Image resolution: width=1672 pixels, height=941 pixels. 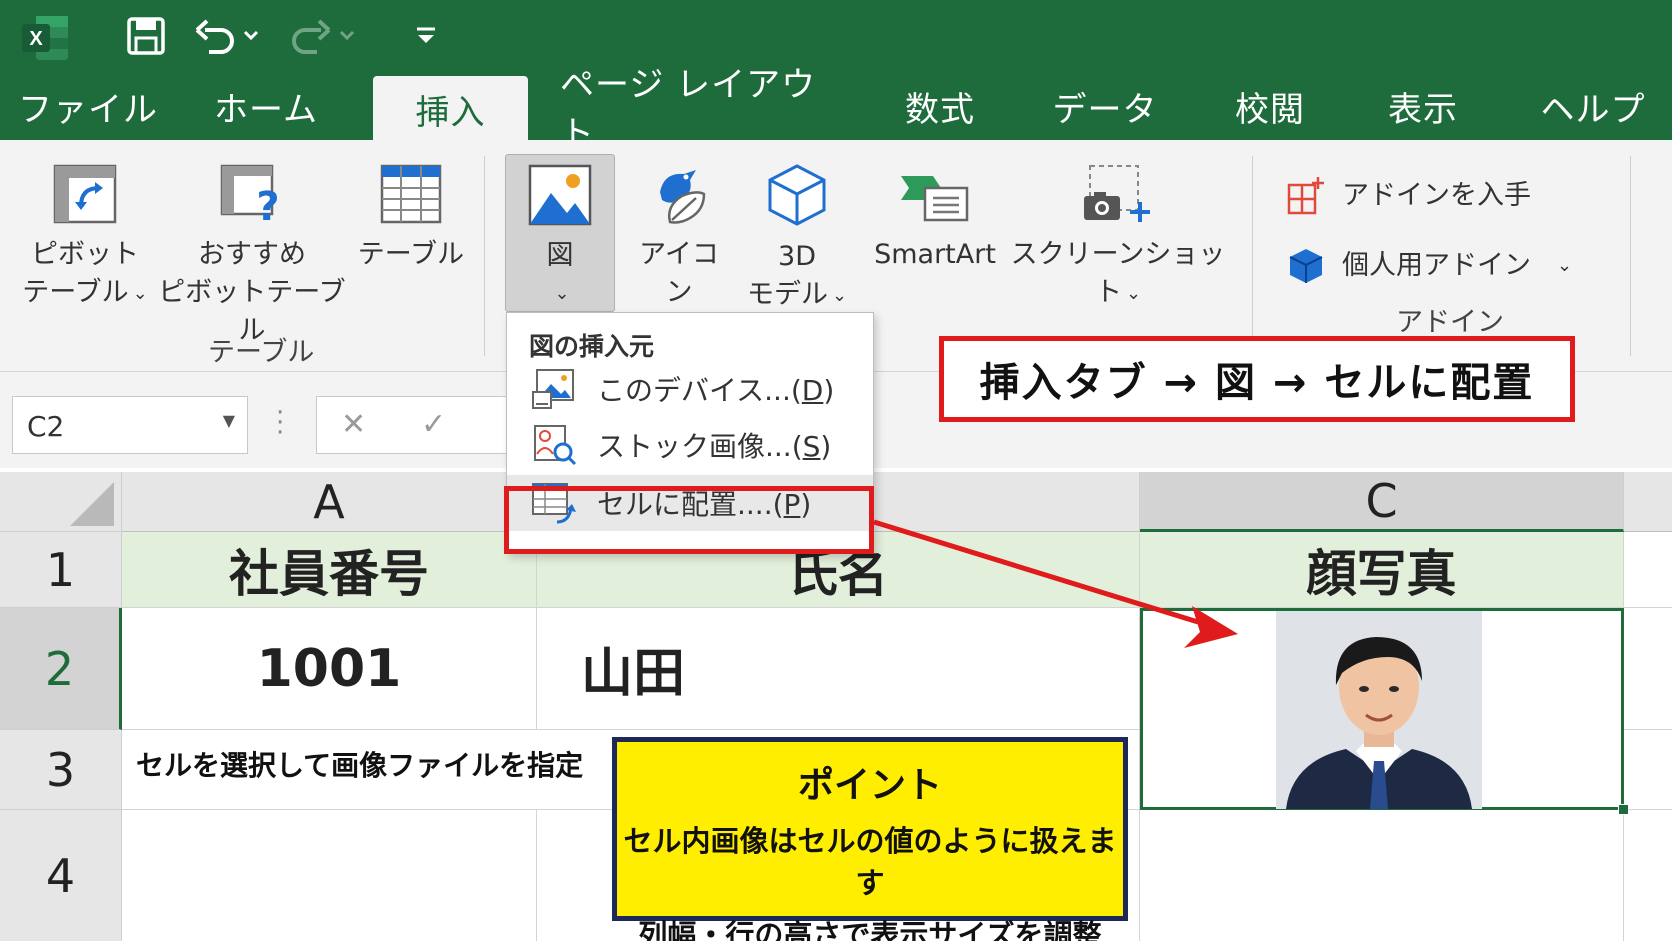 What do you see at coordinates (870, 862) in the screenshot?
I see `point-line-1: セル内画像はセルの値のように扱えます` at bounding box center [870, 862].